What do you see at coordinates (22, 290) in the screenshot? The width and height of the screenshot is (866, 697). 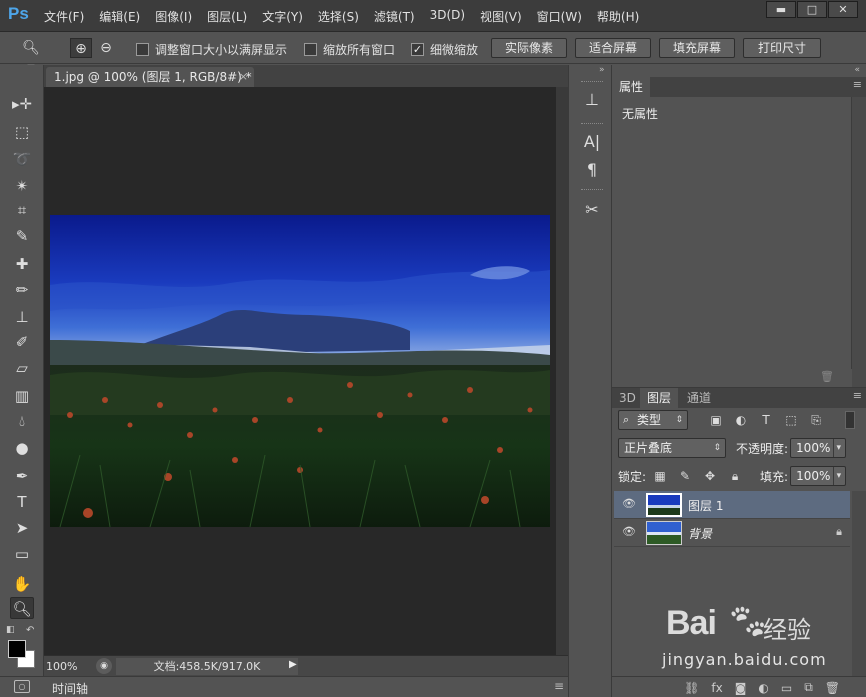 I see `brush-tool-icon: ✏` at bounding box center [22, 290].